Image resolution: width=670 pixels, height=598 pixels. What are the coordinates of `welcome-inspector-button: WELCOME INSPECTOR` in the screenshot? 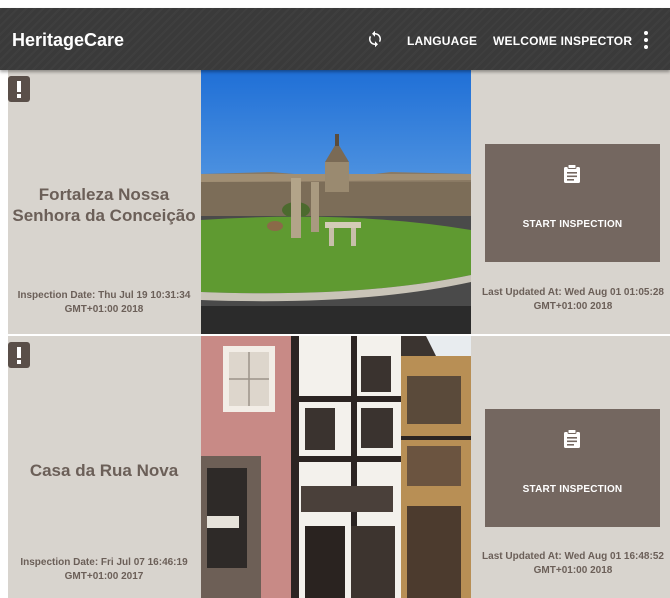 It's located at (562, 41).